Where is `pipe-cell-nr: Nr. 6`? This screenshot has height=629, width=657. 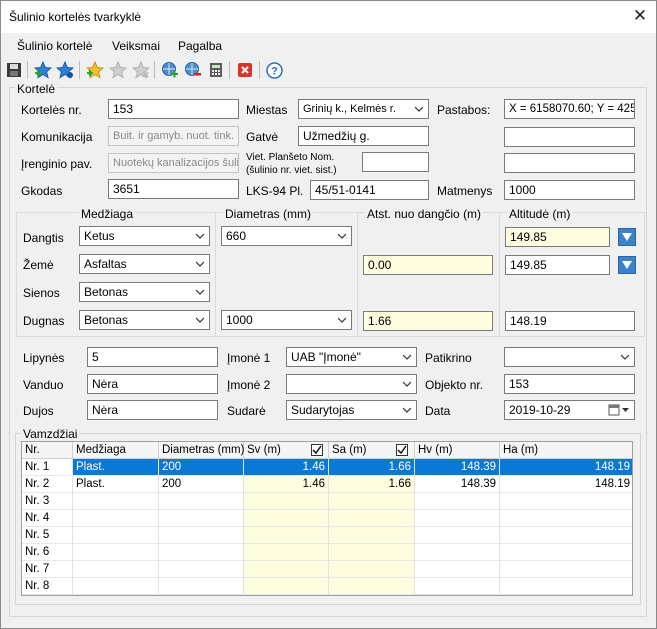 pipe-cell-nr: Nr. 6 is located at coordinates (47, 552).